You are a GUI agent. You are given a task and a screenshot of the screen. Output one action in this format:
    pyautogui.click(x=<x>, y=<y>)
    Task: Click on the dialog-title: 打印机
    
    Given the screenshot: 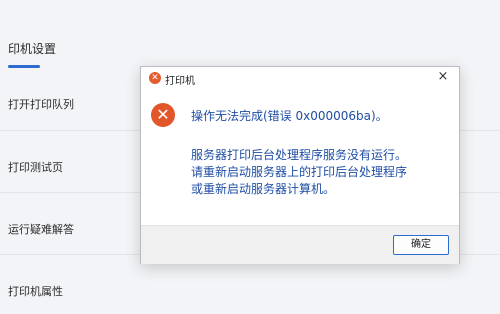 What is the action you would take?
    pyautogui.click(x=180, y=81)
    